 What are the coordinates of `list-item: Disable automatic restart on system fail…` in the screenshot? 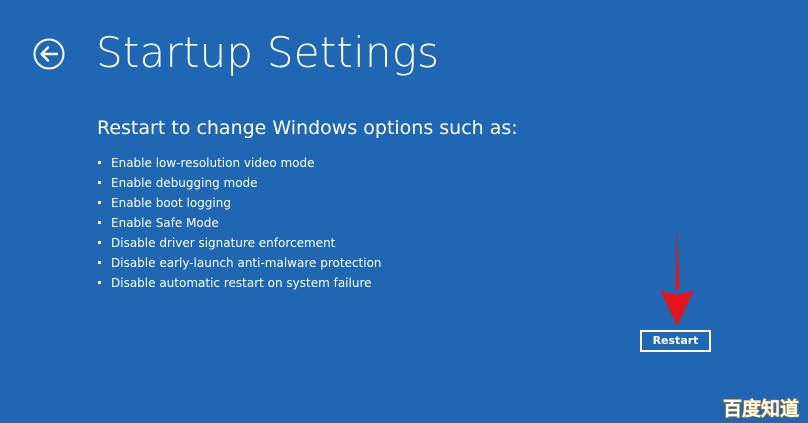 It's located at (239, 283).